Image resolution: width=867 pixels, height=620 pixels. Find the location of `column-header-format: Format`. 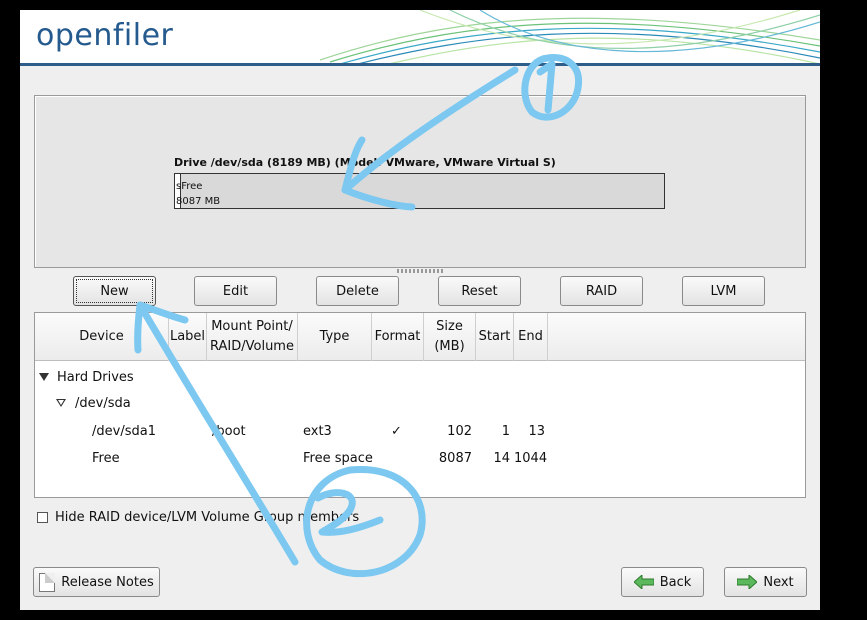

column-header-format: Format is located at coordinates (398, 337).